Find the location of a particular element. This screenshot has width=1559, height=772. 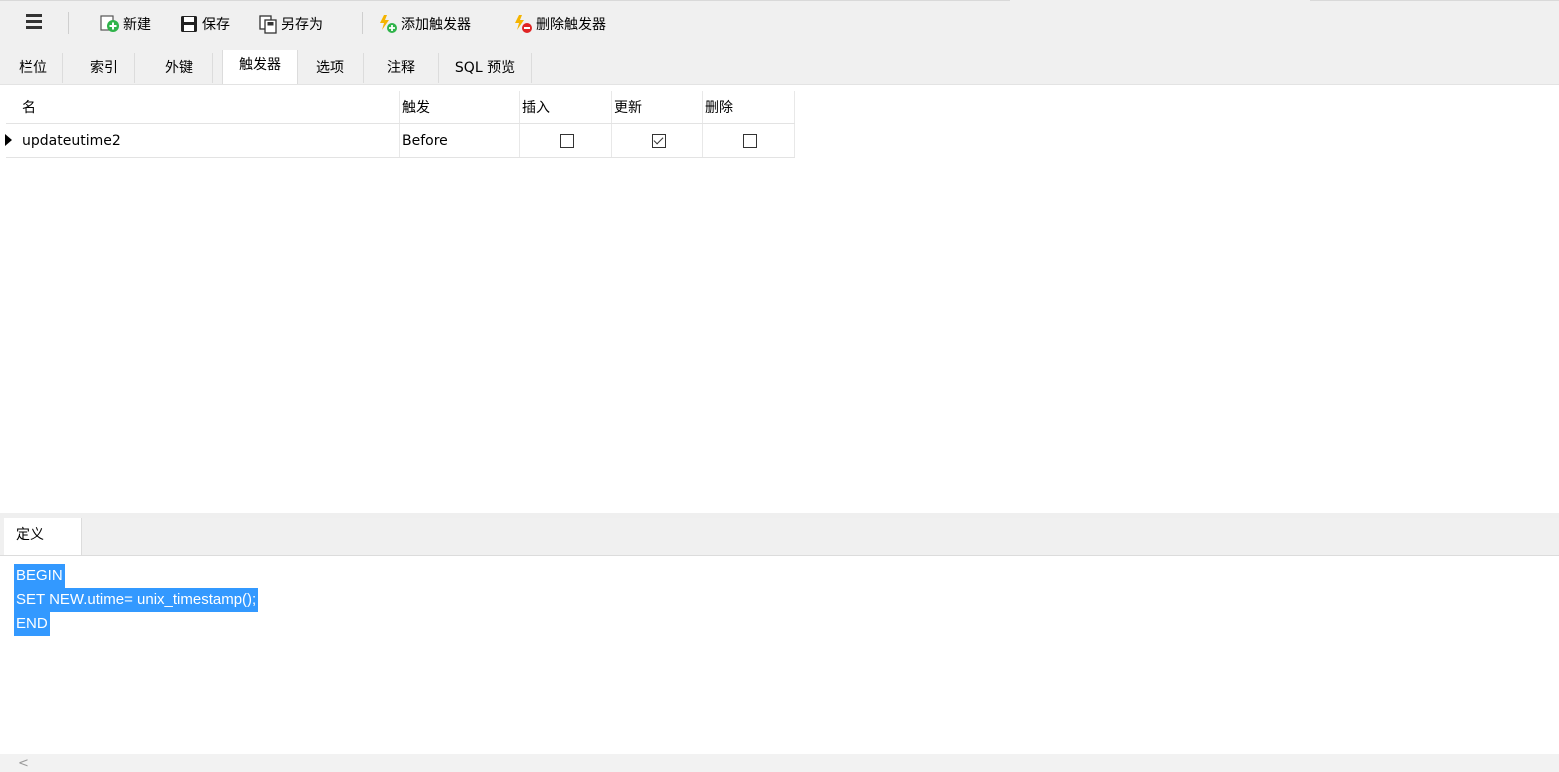

tab-indexes: 索引 is located at coordinates (104, 68).